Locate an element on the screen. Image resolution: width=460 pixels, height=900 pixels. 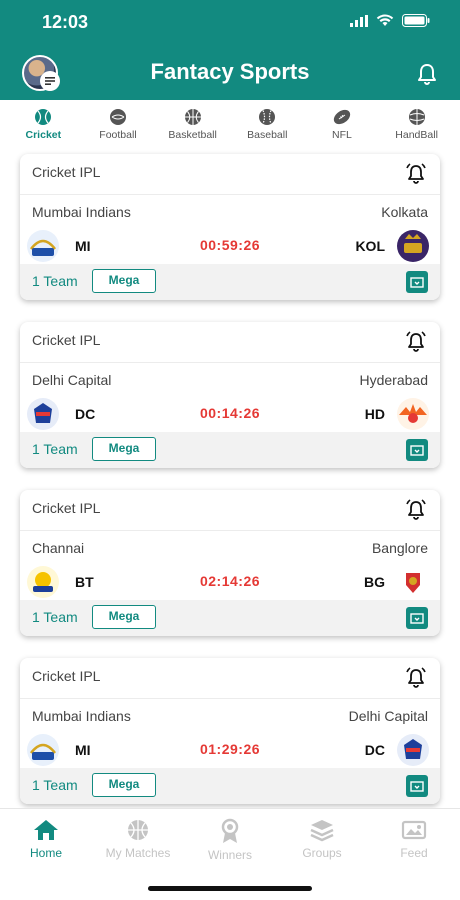
battery-icon is located at coordinates (416, 20).